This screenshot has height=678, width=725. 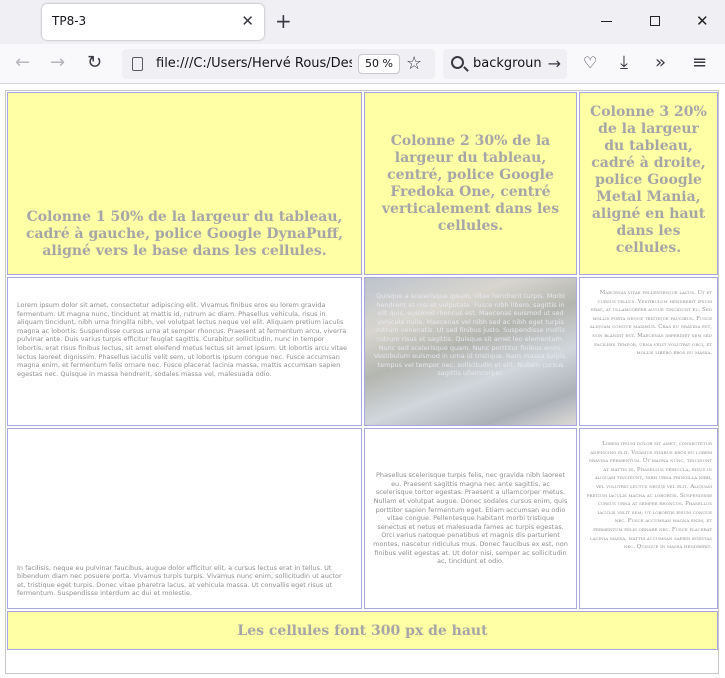 What do you see at coordinates (22, 63) in the screenshot?
I see `back-icon: ←` at bounding box center [22, 63].